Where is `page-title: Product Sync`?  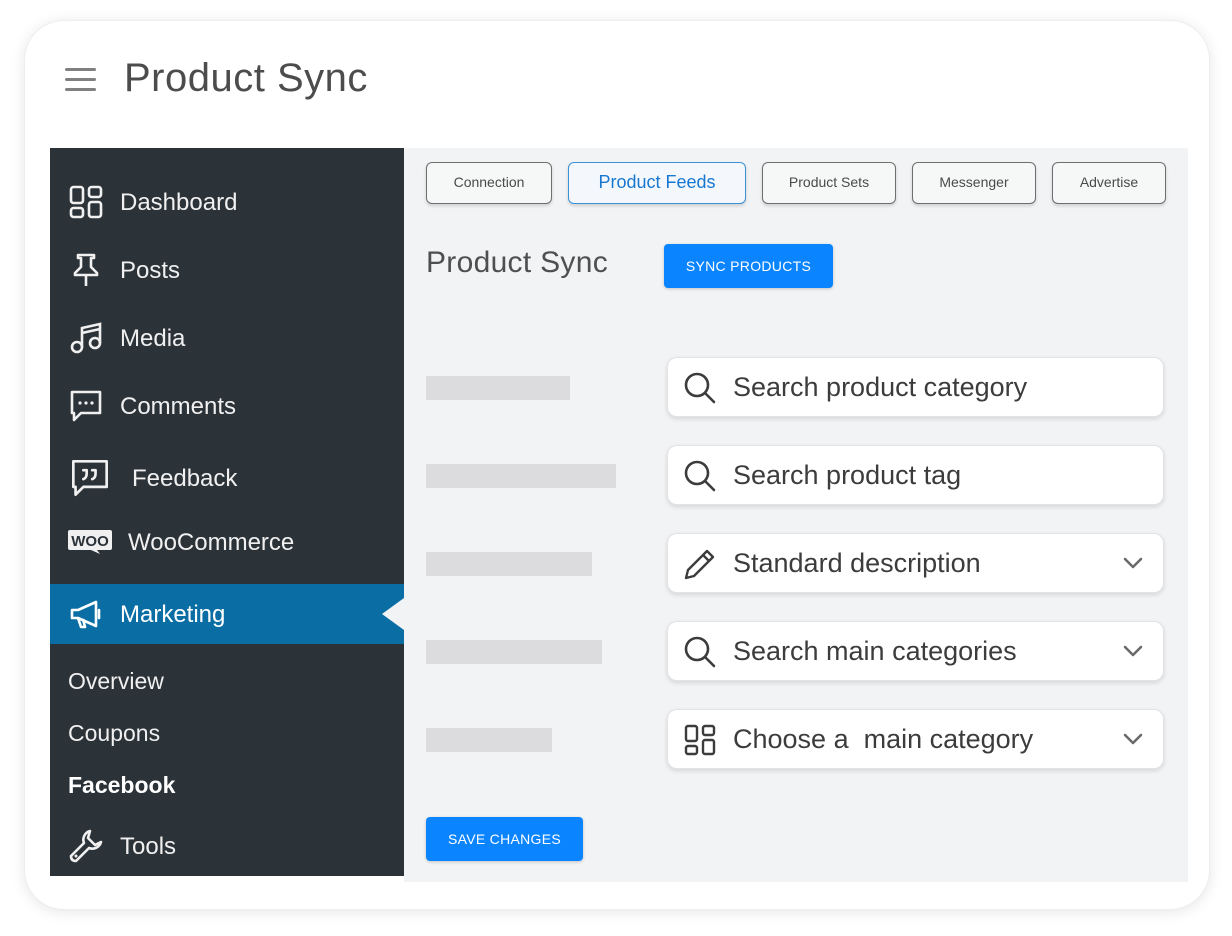 page-title: Product Sync is located at coordinates (246, 78).